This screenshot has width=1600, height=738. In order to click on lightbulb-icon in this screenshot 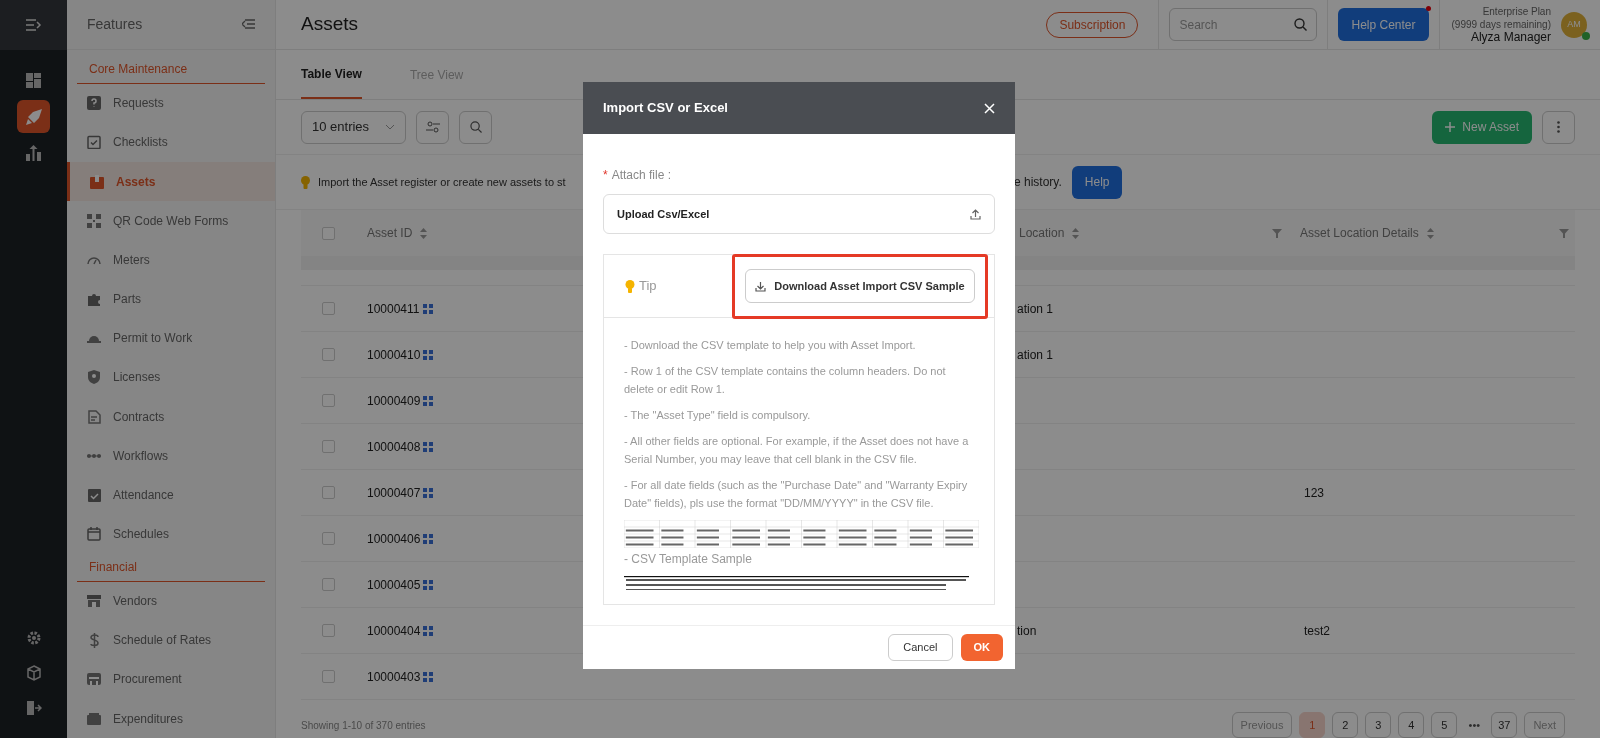, I will do `click(305, 182)`.